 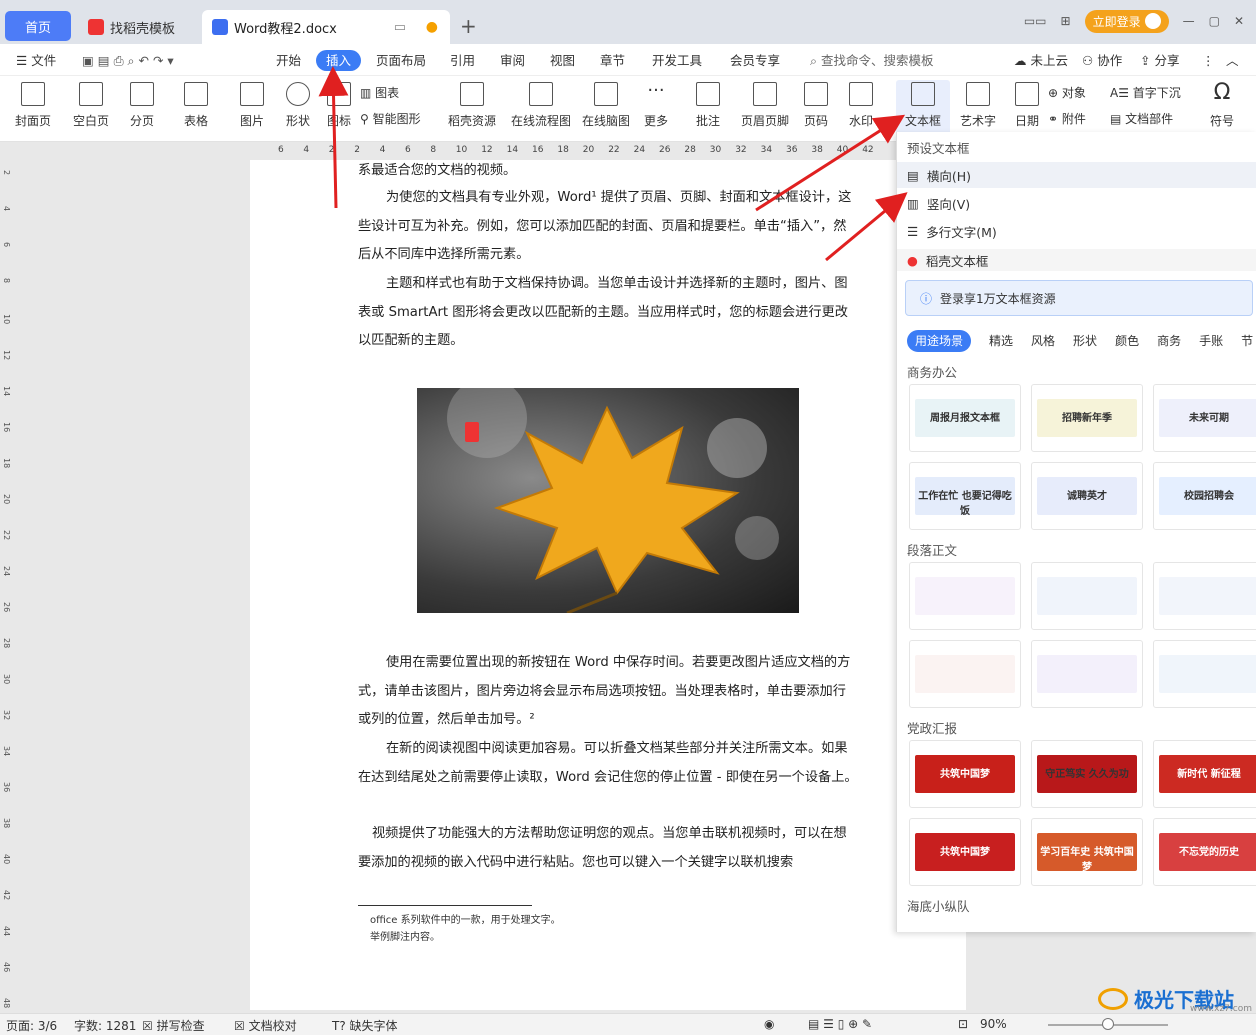 What do you see at coordinates (1204, 496) in the screenshot?
I see `template-tile: 校园招聘会` at bounding box center [1204, 496].